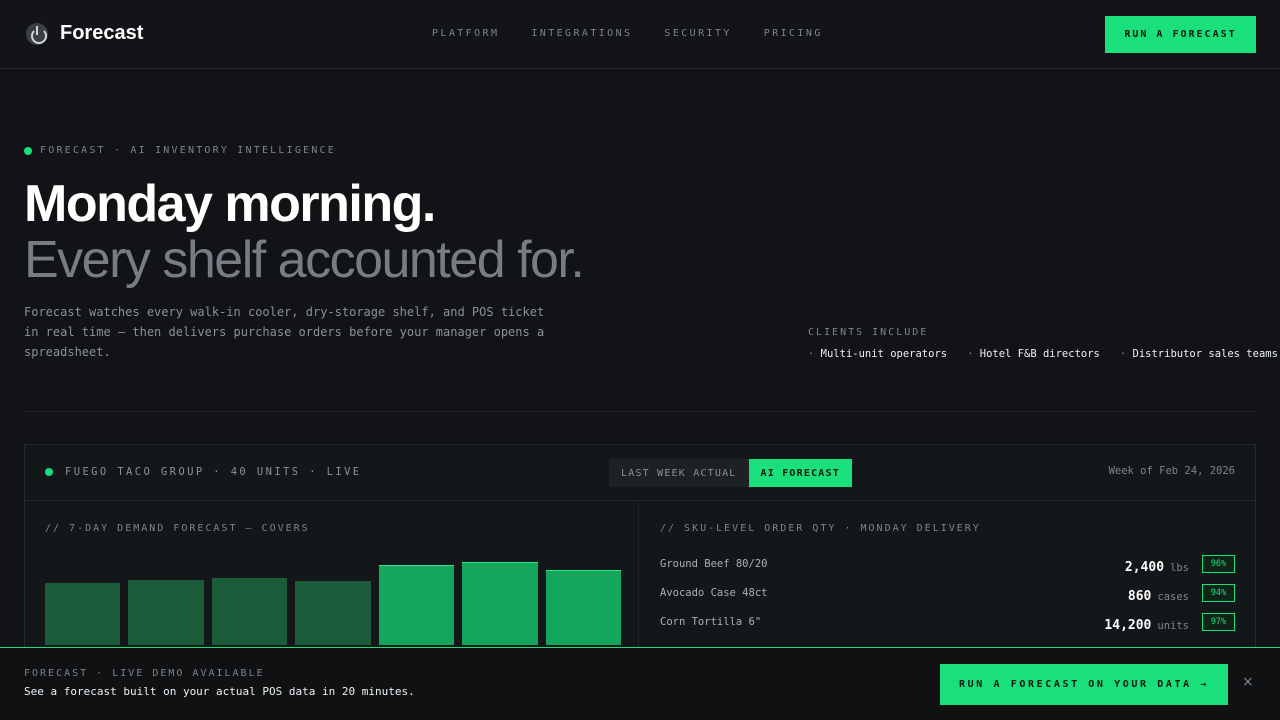 Image resolution: width=1280 pixels, height=720 pixels. I want to click on nav-link-pricing: PRICING, so click(793, 33).